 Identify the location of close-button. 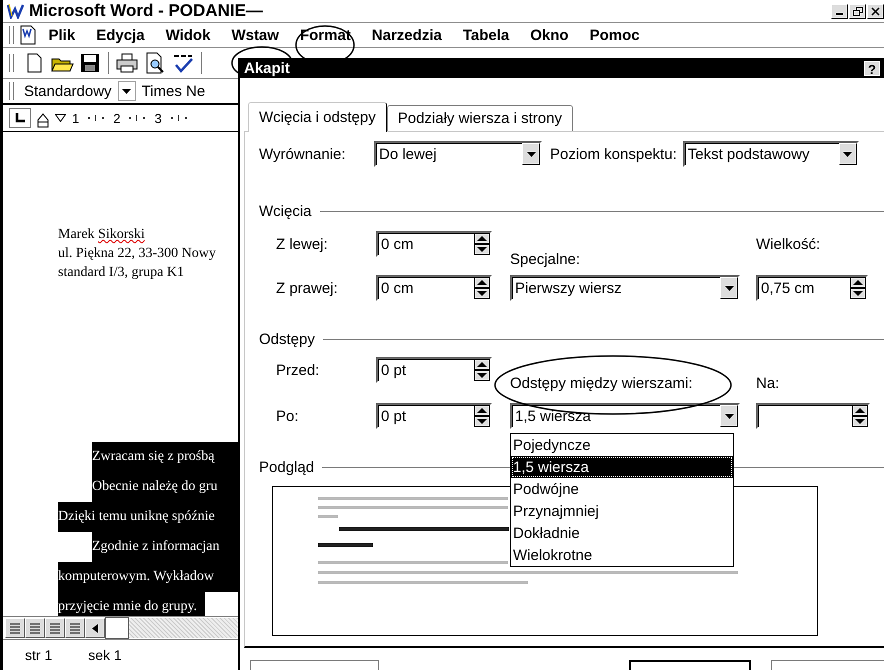
(875, 11).